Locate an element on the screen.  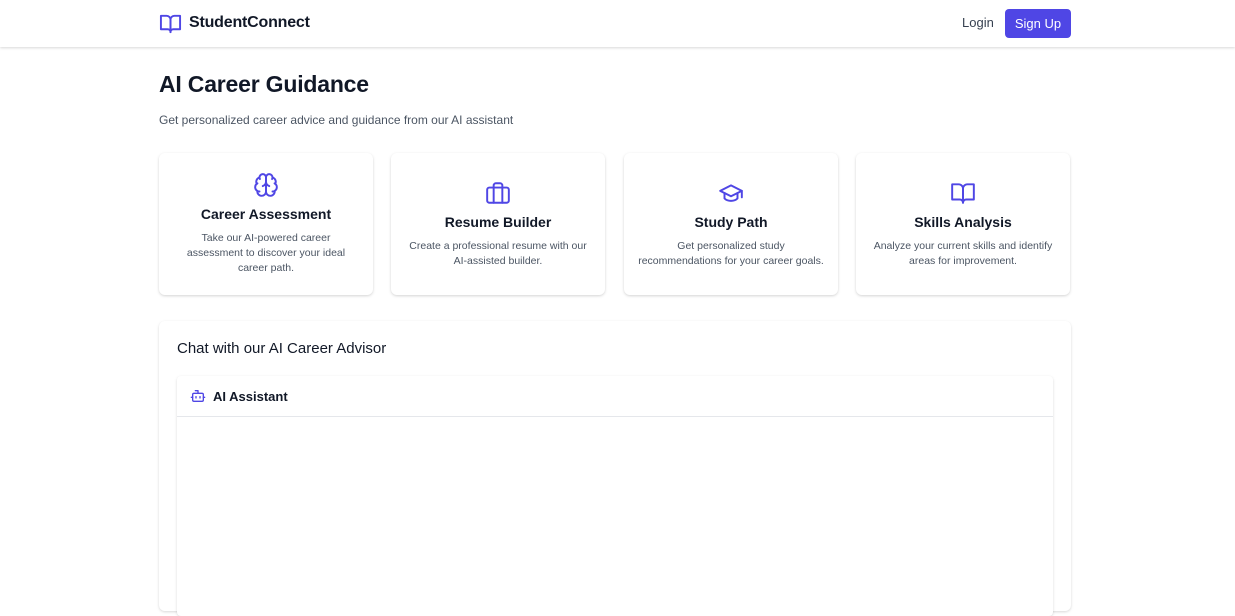
bot-icon is located at coordinates (198, 396).